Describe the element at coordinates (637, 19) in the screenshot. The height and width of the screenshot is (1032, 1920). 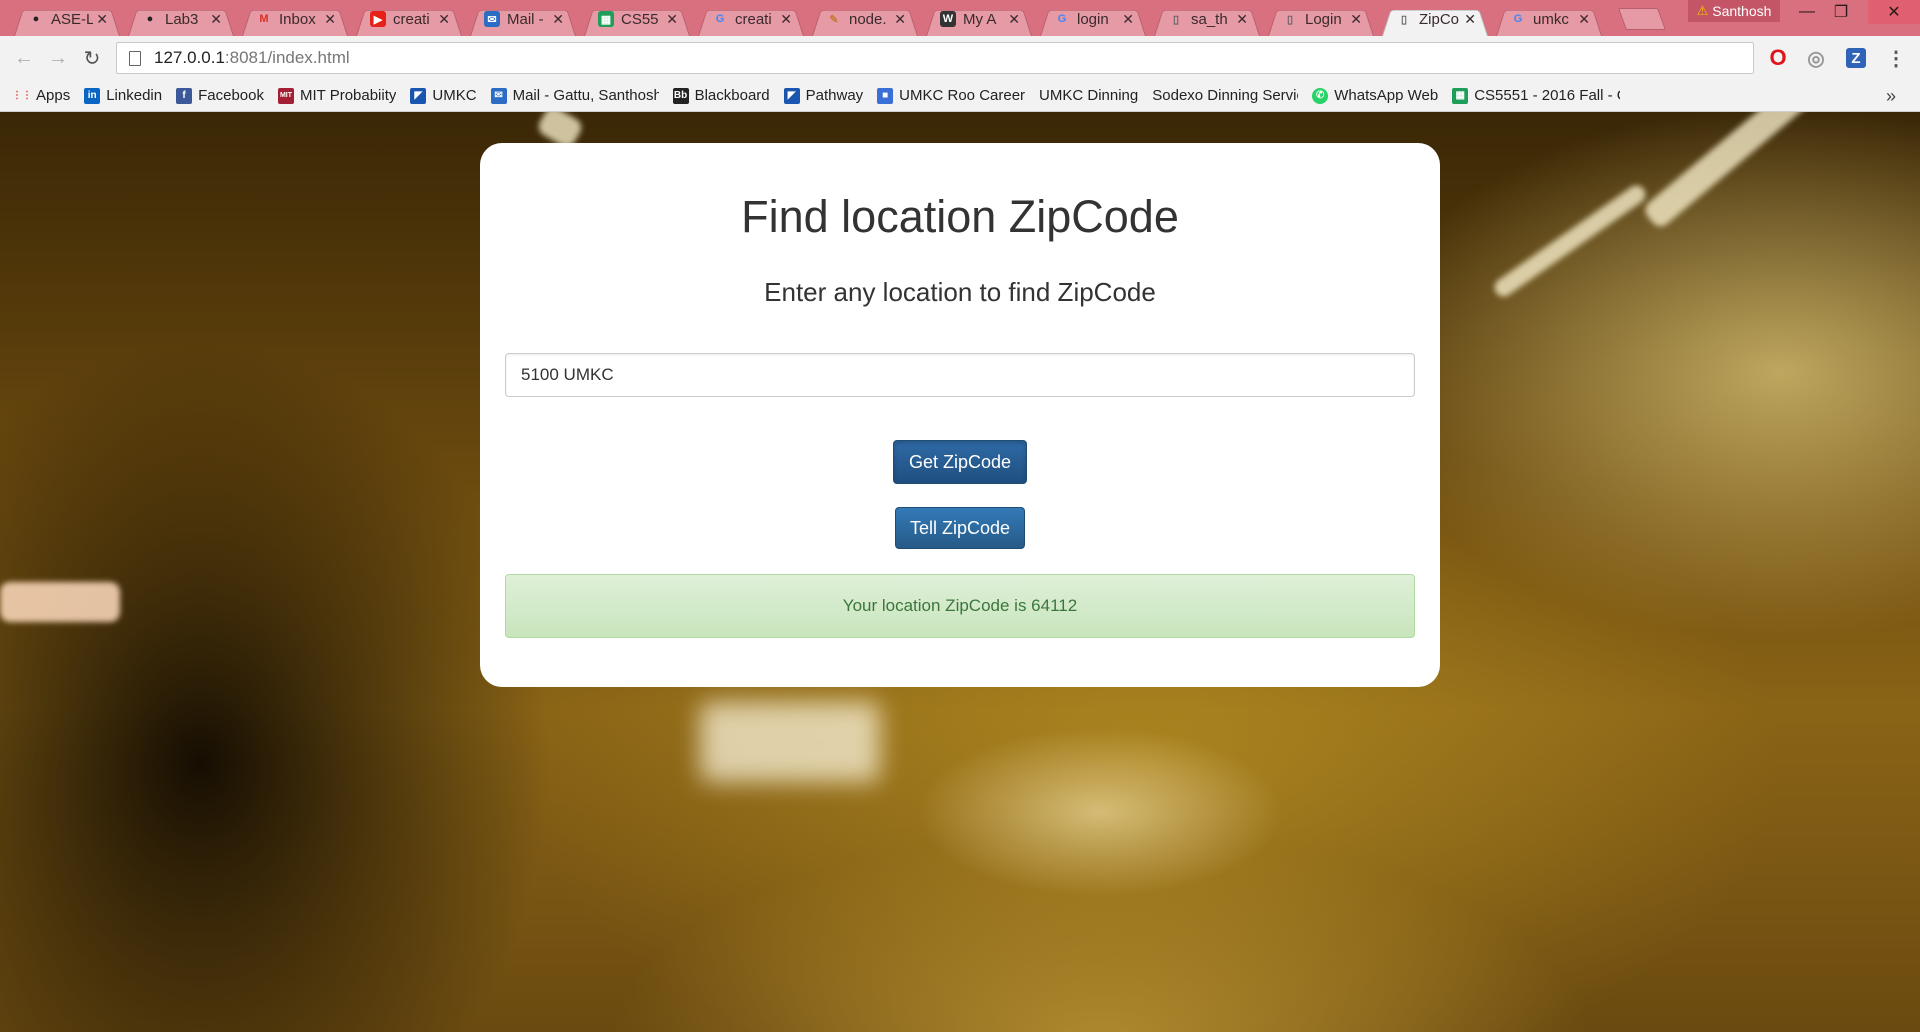
I see `tab: ▦ CS55 ✕` at that location.